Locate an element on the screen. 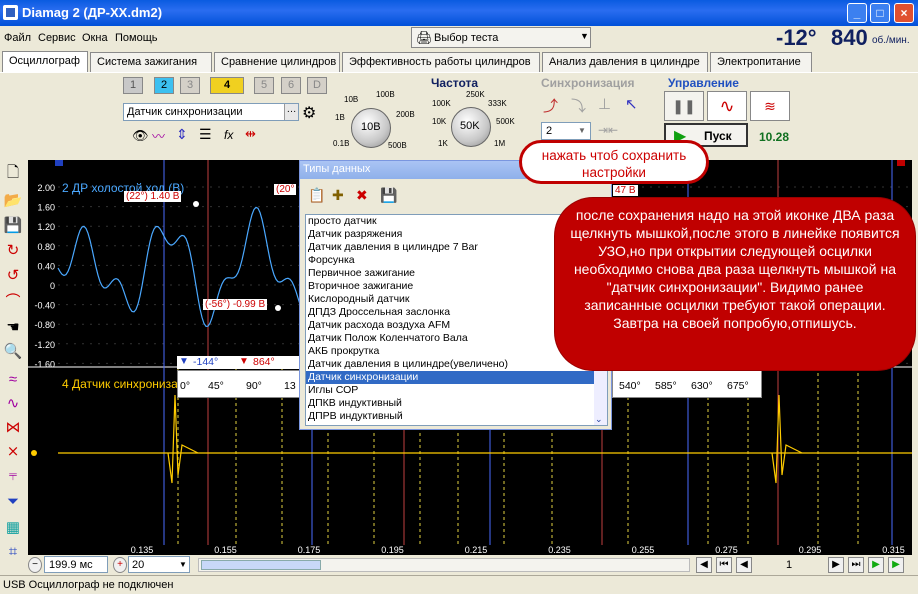 This screenshot has width=918, height=594. chart-icon: ▦ is located at coordinates (13, 528).